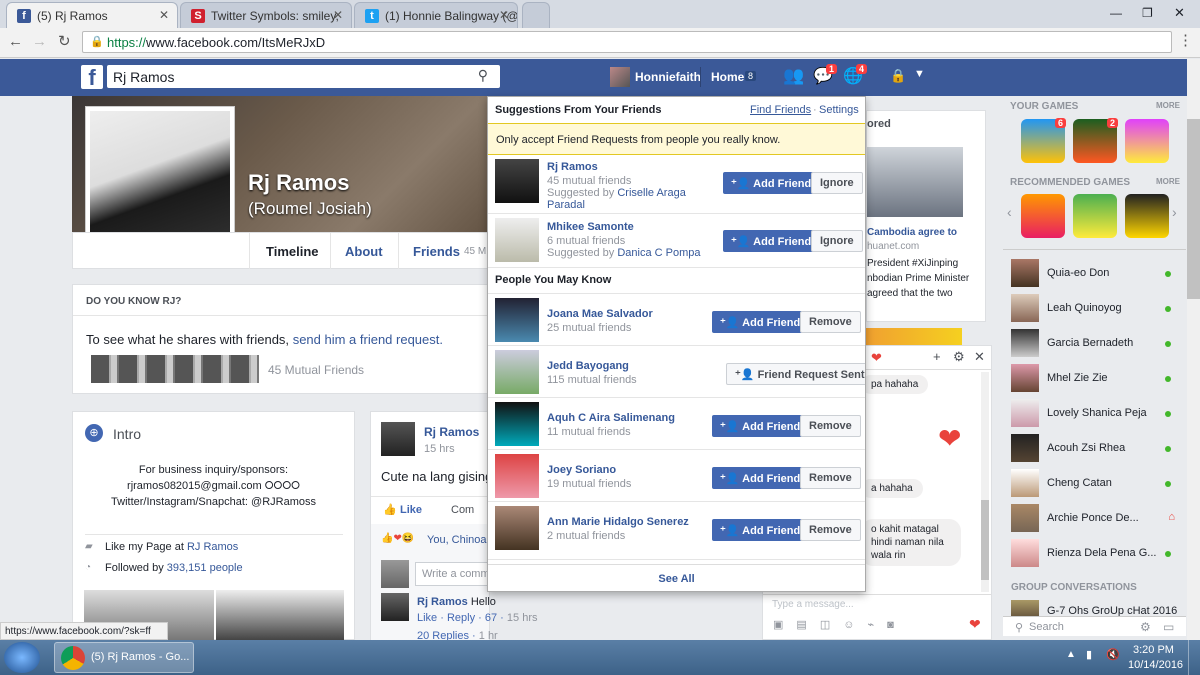 This screenshot has width=1200, height=675. What do you see at coordinates (1071, 654) in the screenshot?
I see `tray-up-icon: ▲` at bounding box center [1071, 654].